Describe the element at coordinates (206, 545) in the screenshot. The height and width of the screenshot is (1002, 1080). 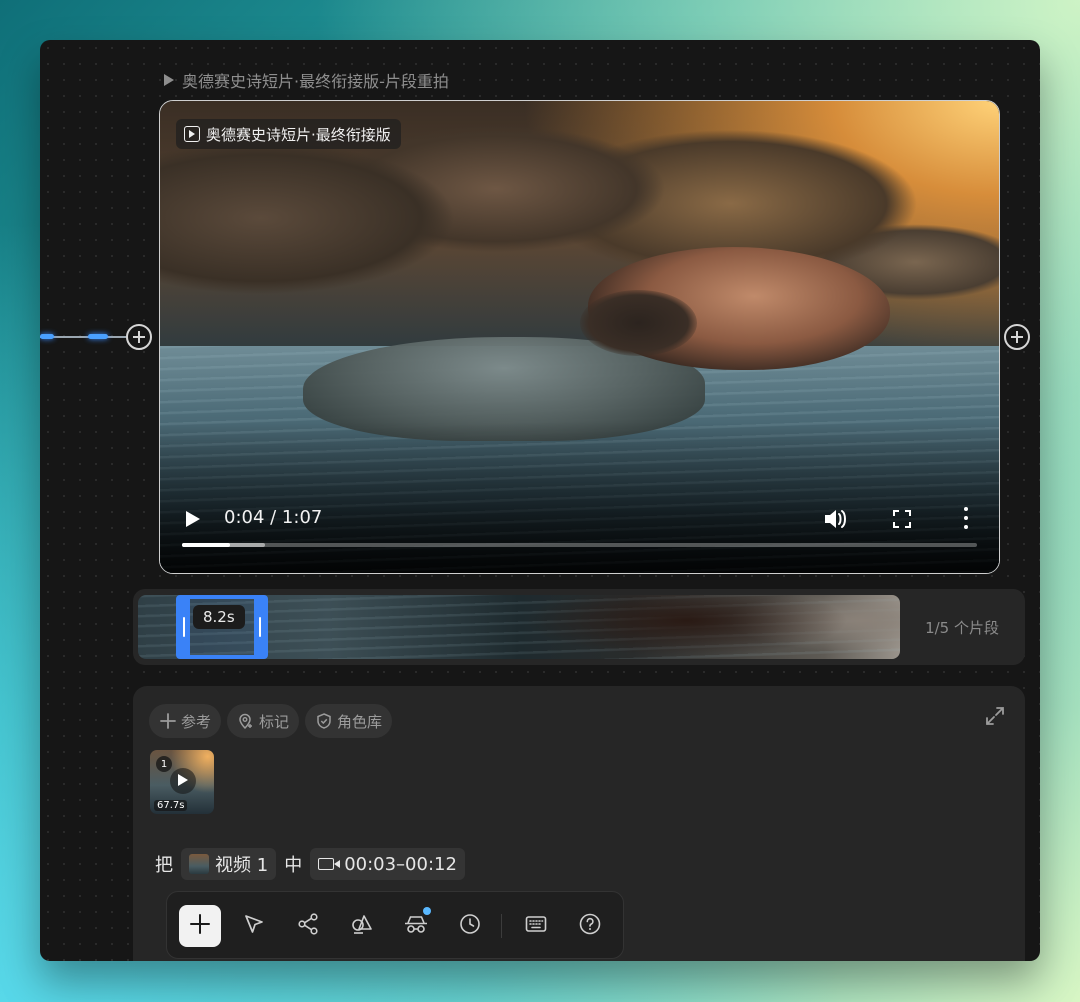
I see `progress-played` at that location.